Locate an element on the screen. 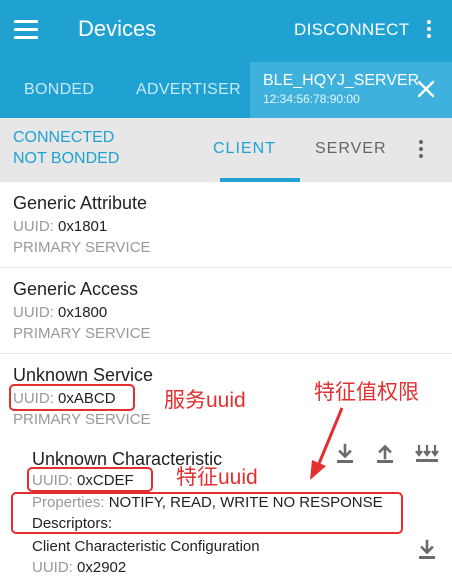 The width and height of the screenshot is (452, 584). upload-icon is located at coordinates (385, 454).